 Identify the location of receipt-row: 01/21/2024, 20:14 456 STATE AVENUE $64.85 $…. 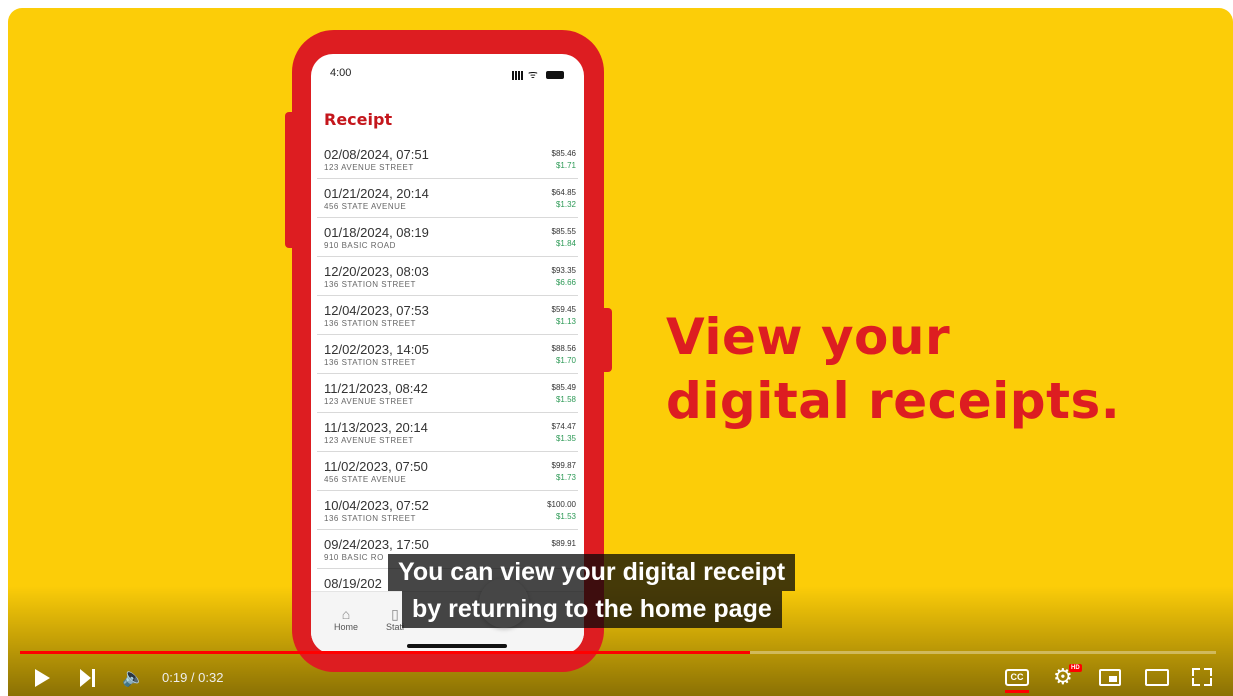
(447, 198).